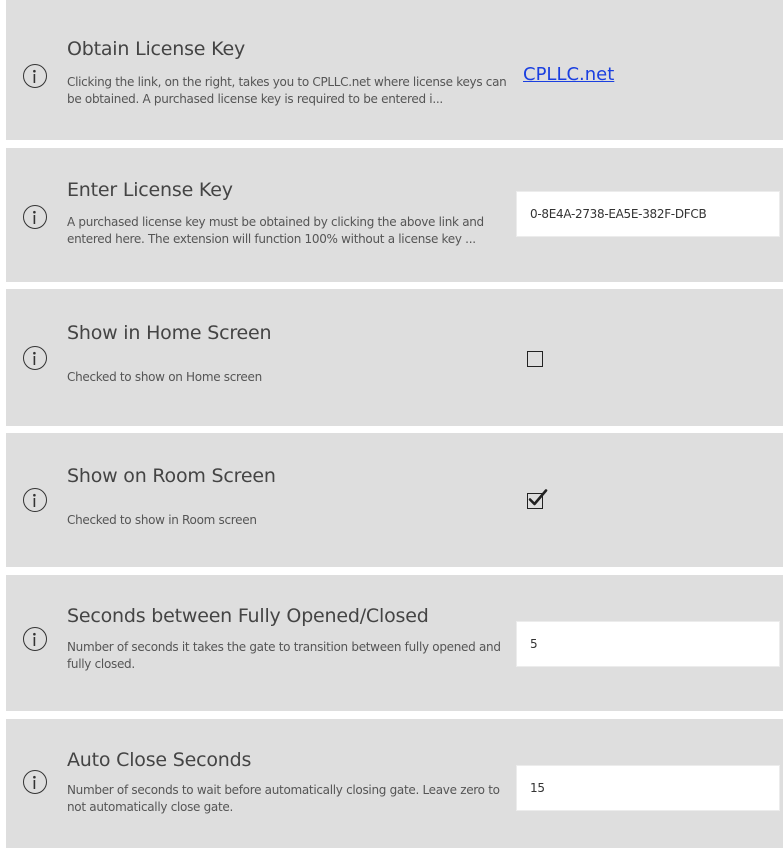 The height and width of the screenshot is (848, 783). Describe the element at coordinates (648, 214) in the screenshot. I see `license-key-input` at that location.